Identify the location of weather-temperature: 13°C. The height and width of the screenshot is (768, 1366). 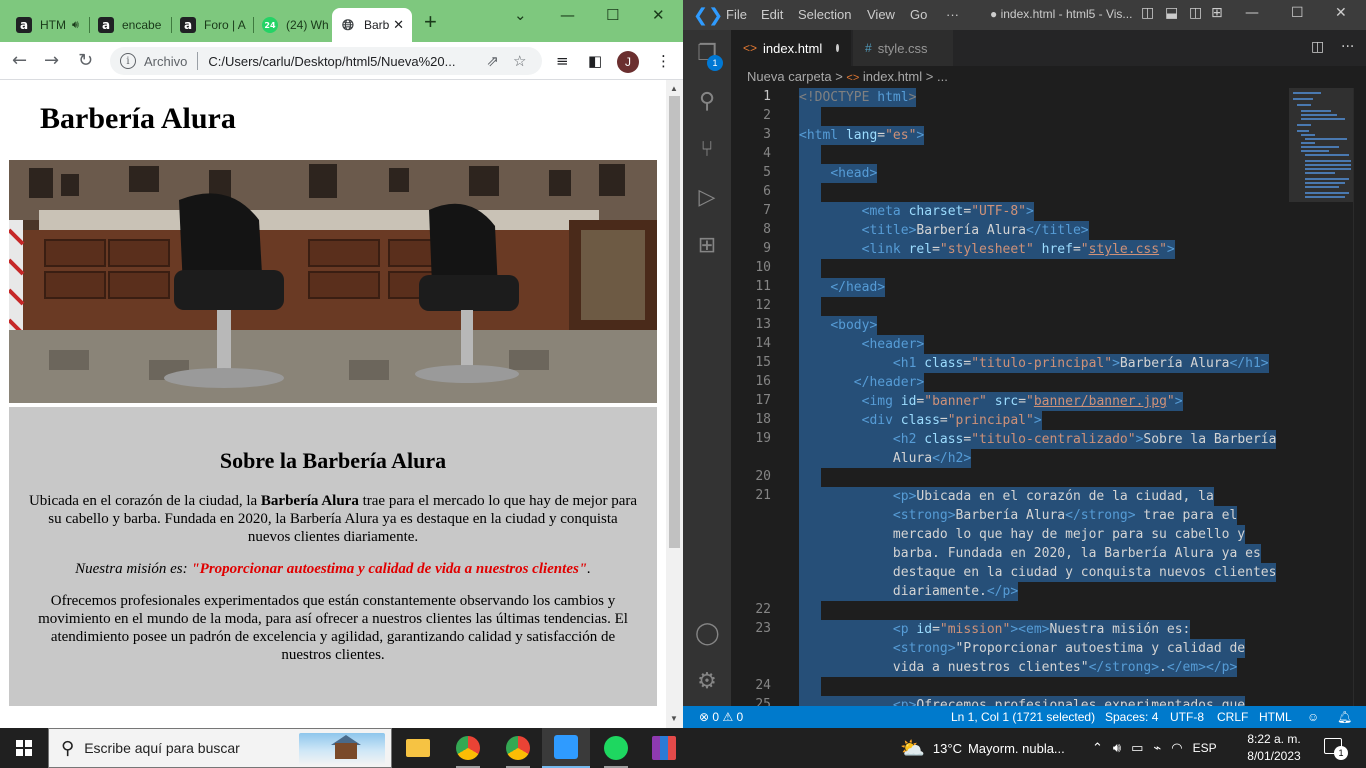
(947, 748).